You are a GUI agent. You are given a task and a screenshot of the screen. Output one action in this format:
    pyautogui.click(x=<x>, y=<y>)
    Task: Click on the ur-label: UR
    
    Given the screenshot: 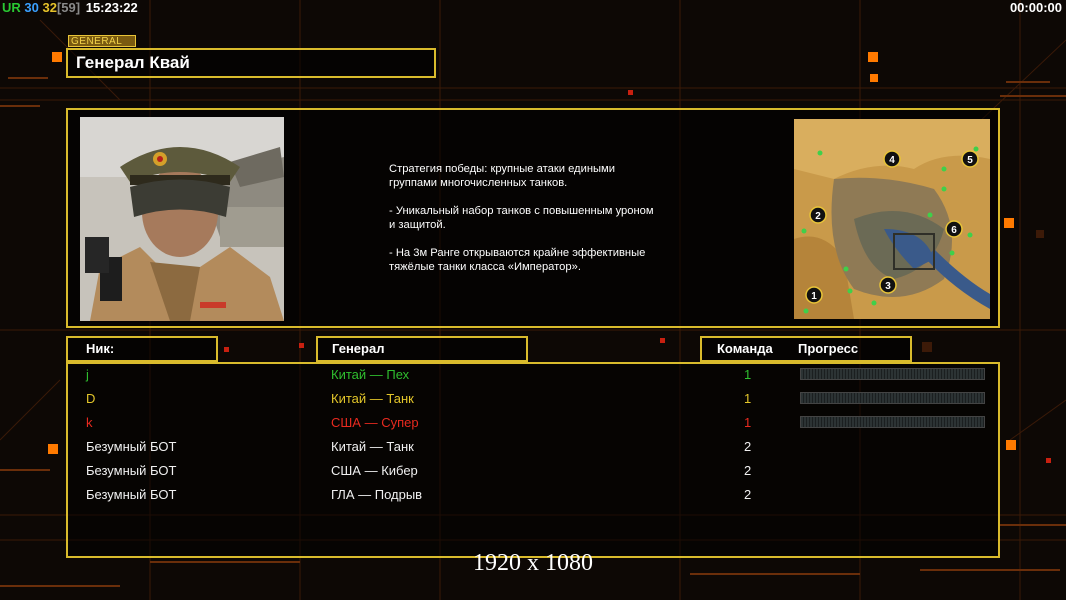 What is the action you would take?
    pyautogui.click(x=11, y=7)
    